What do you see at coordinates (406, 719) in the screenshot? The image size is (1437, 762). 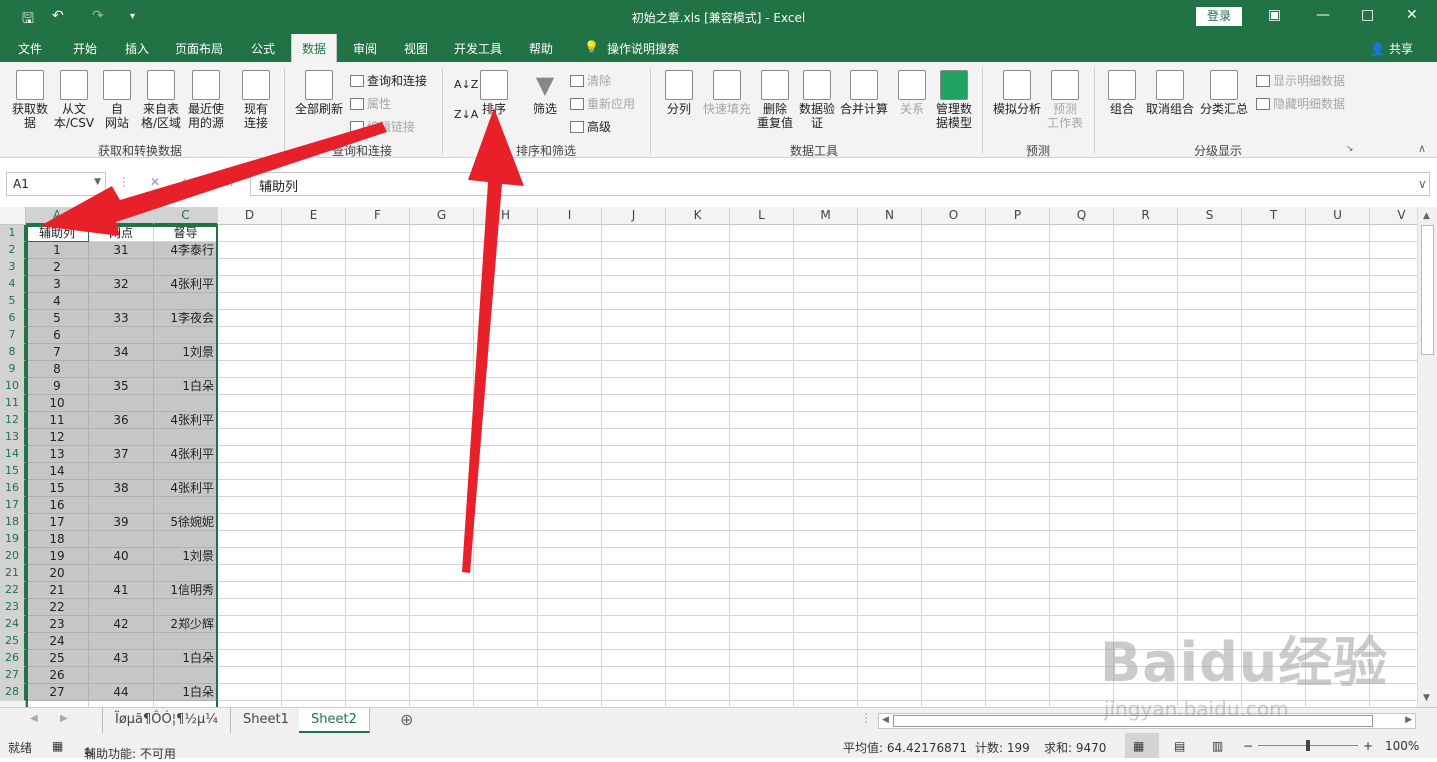 I see `add-sheet-icon: ⊕` at bounding box center [406, 719].